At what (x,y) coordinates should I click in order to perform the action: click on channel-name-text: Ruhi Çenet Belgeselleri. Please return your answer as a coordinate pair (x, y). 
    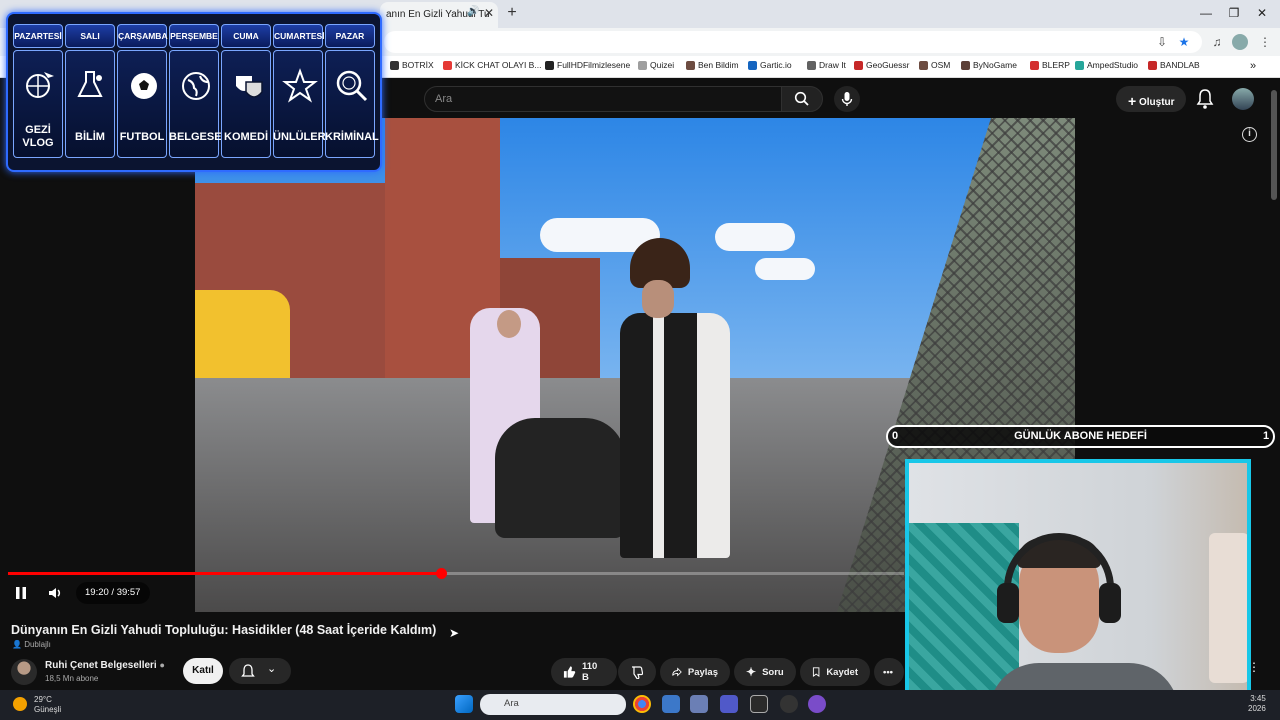
    Looking at the image, I should click on (101, 665).